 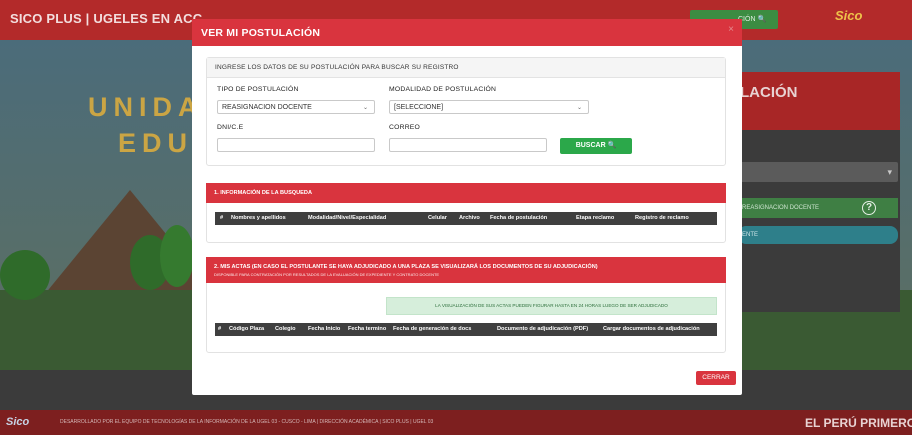 I want to click on table-column-header: Celular, so click(x=437, y=218).